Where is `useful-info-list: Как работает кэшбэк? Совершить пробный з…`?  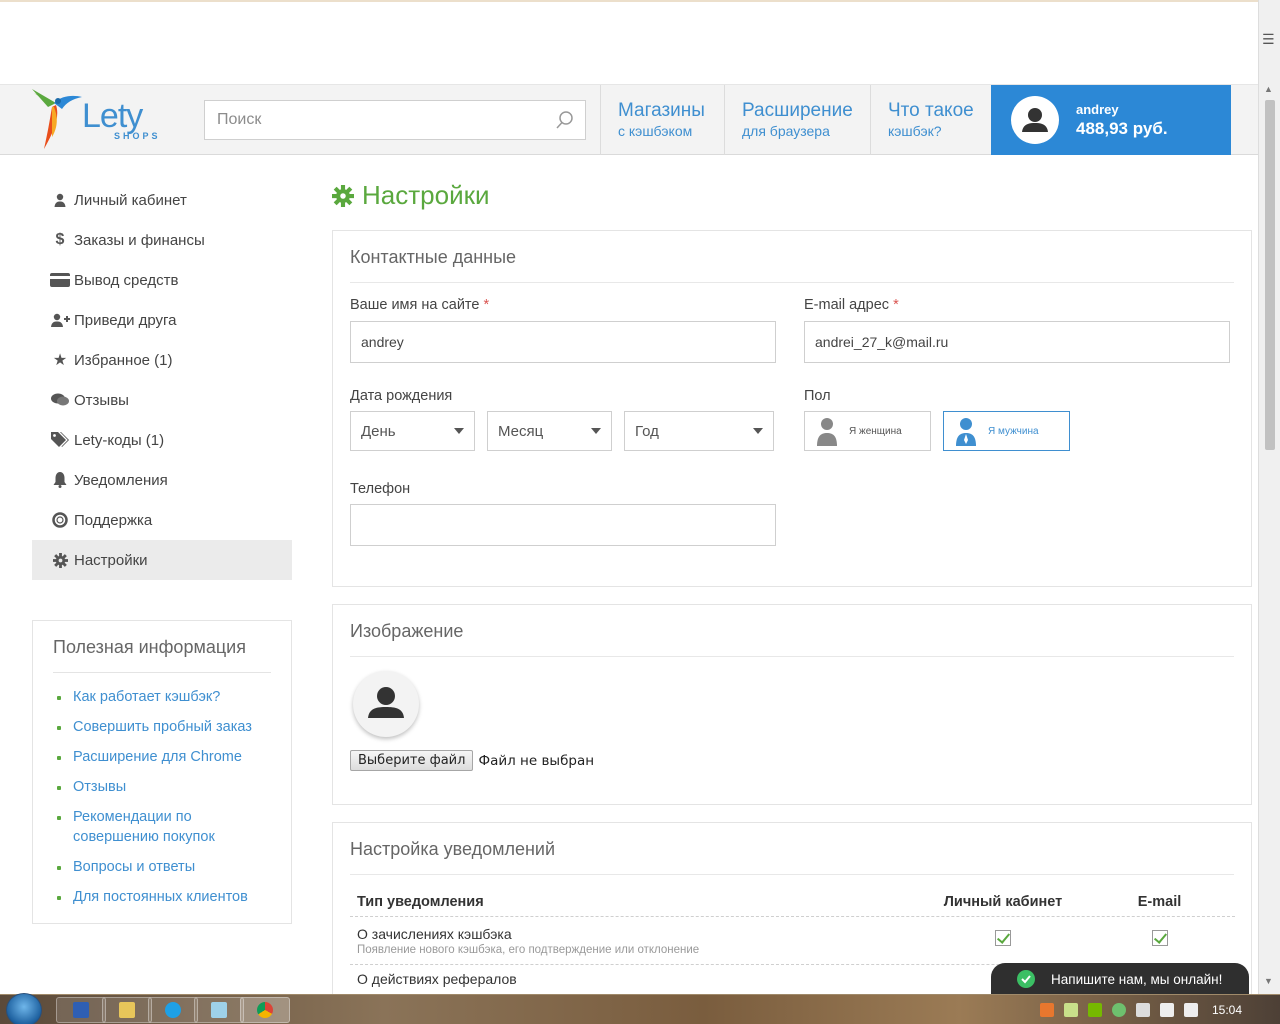 useful-info-list: Как работает кэшбэк? Совершить пробный з… is located at coordinates (162, 797).